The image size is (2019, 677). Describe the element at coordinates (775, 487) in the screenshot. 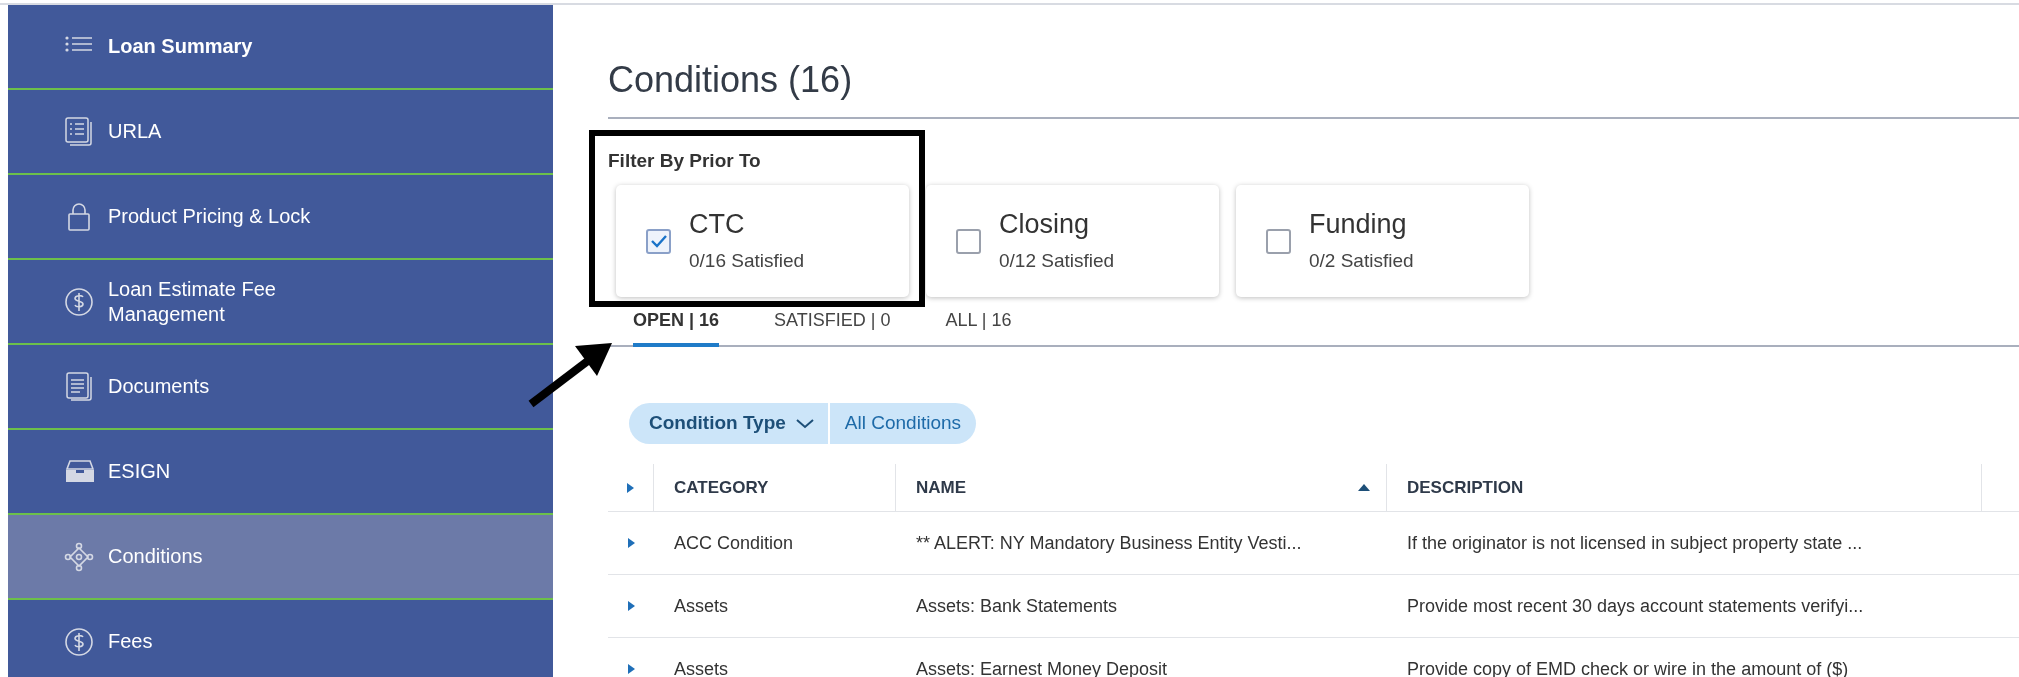

I see `column-header: CATEGORY` at that location.